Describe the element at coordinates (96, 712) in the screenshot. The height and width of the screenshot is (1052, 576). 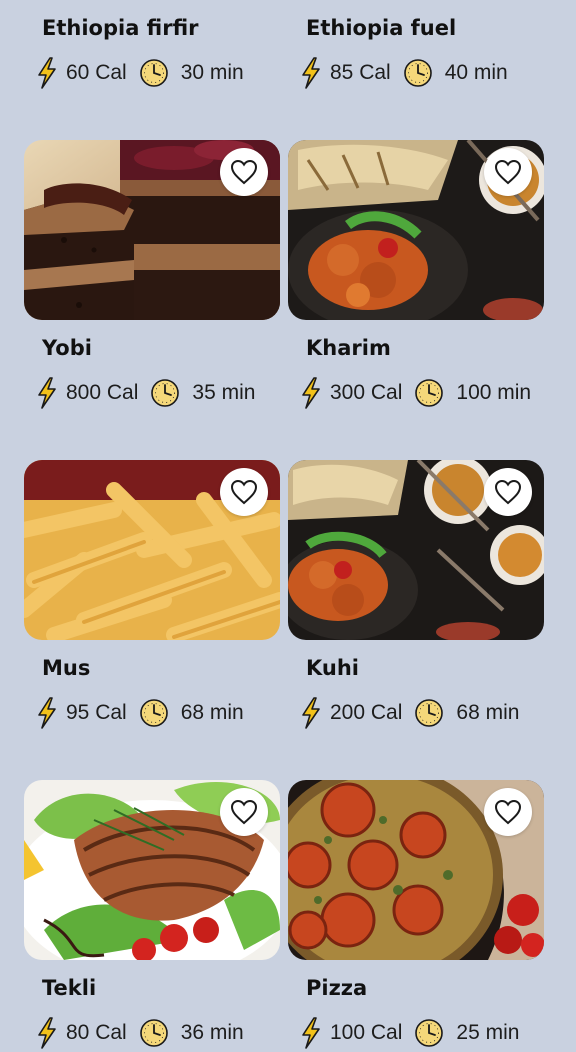
I see `calories-value: 95 Cal` at that location.